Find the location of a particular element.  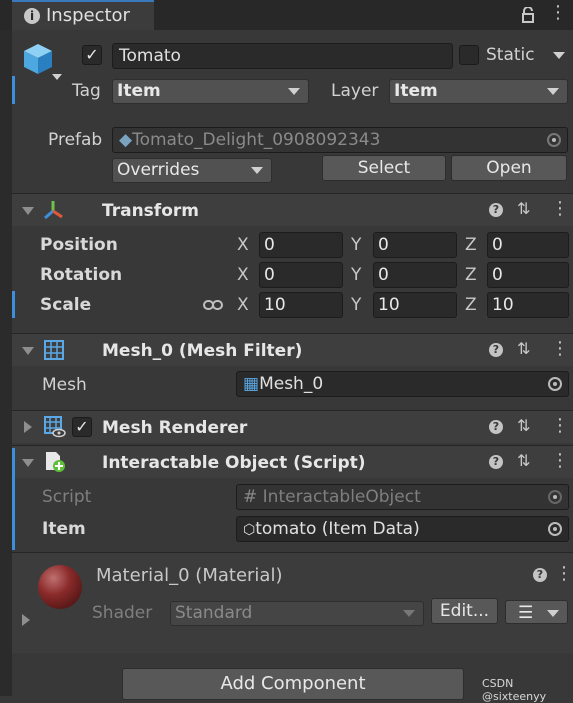

position-z-input: 0 is located at coordinates (528, 245).